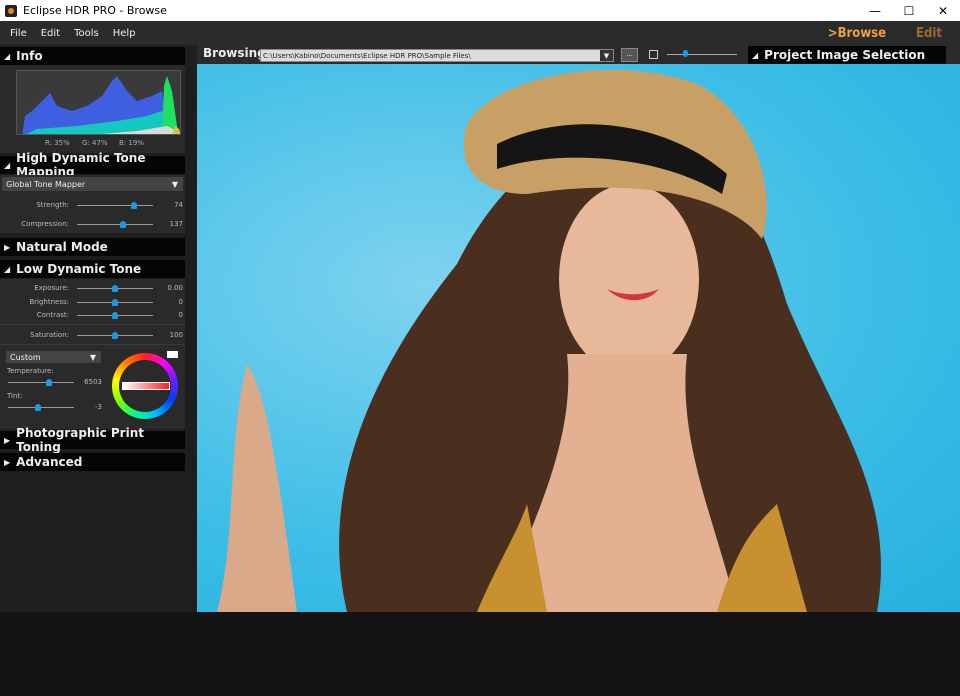  I want to click on zoom-slider-thumb, so click(685, 53).